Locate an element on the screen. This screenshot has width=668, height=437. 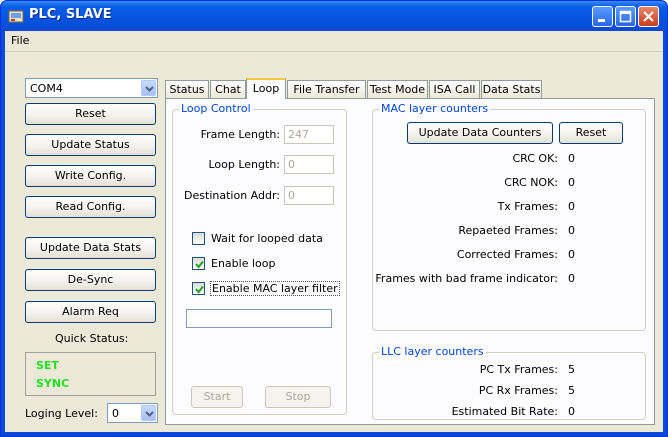
maximize-button is located at coordinates (625, 16).